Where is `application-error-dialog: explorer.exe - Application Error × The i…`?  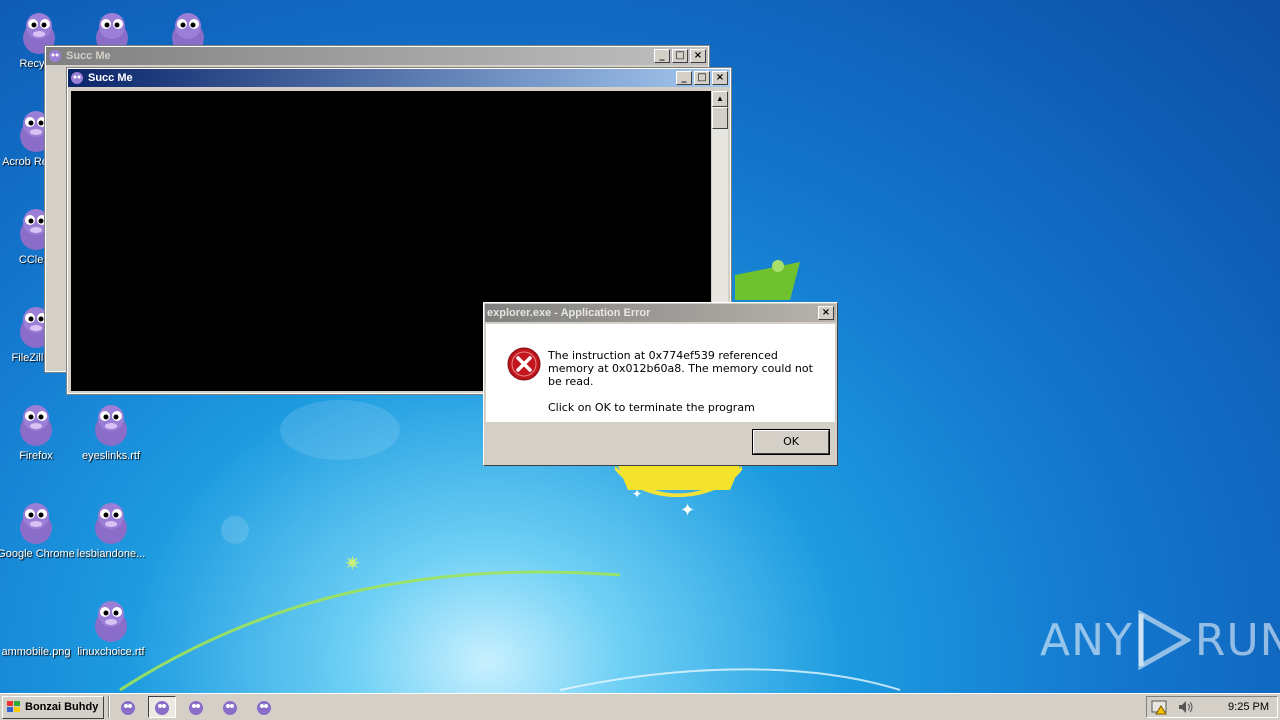 application-error-dialog: explorer.exe - Application Error × The i… is located at coordinates (660, 384).